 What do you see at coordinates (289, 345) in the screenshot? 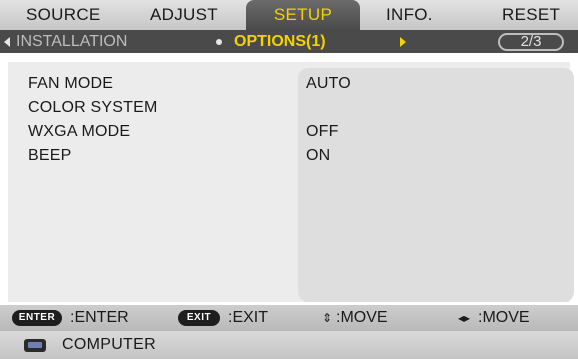
I see `source-bar: COMPUTER` at bounding box center [289, 345].